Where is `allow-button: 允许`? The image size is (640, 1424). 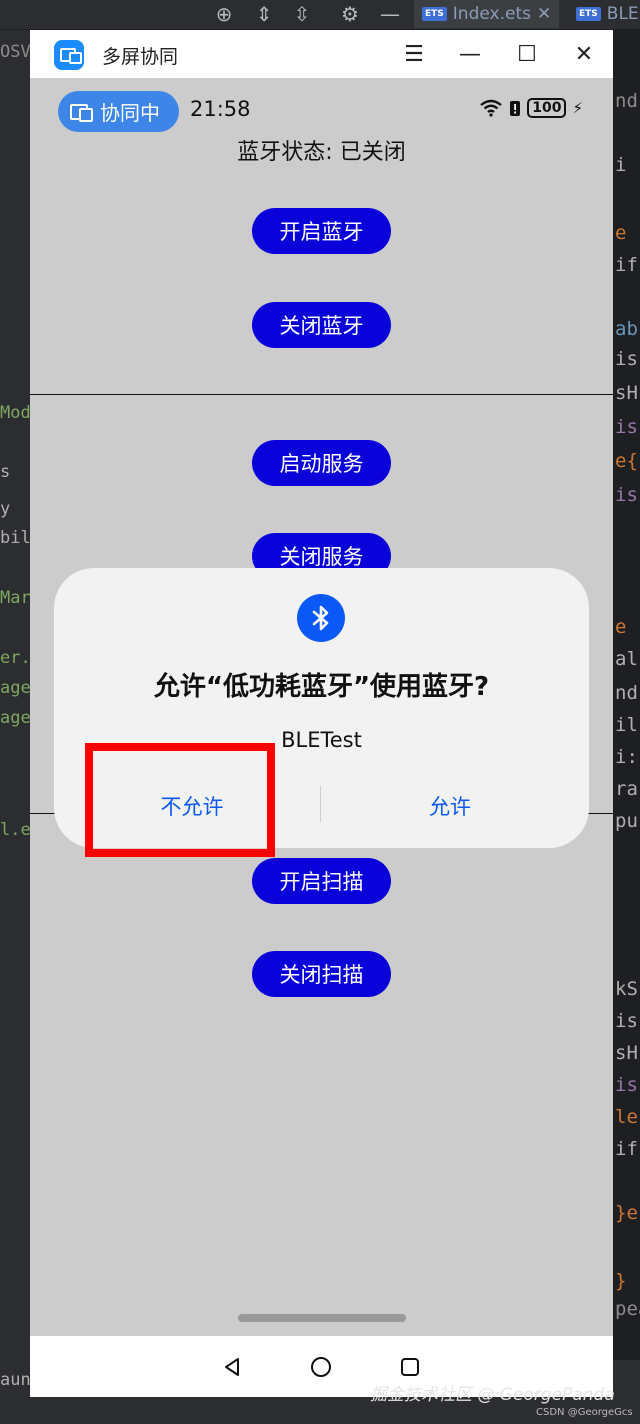
allow-button: 允许 is located at coordinates (450, 806).